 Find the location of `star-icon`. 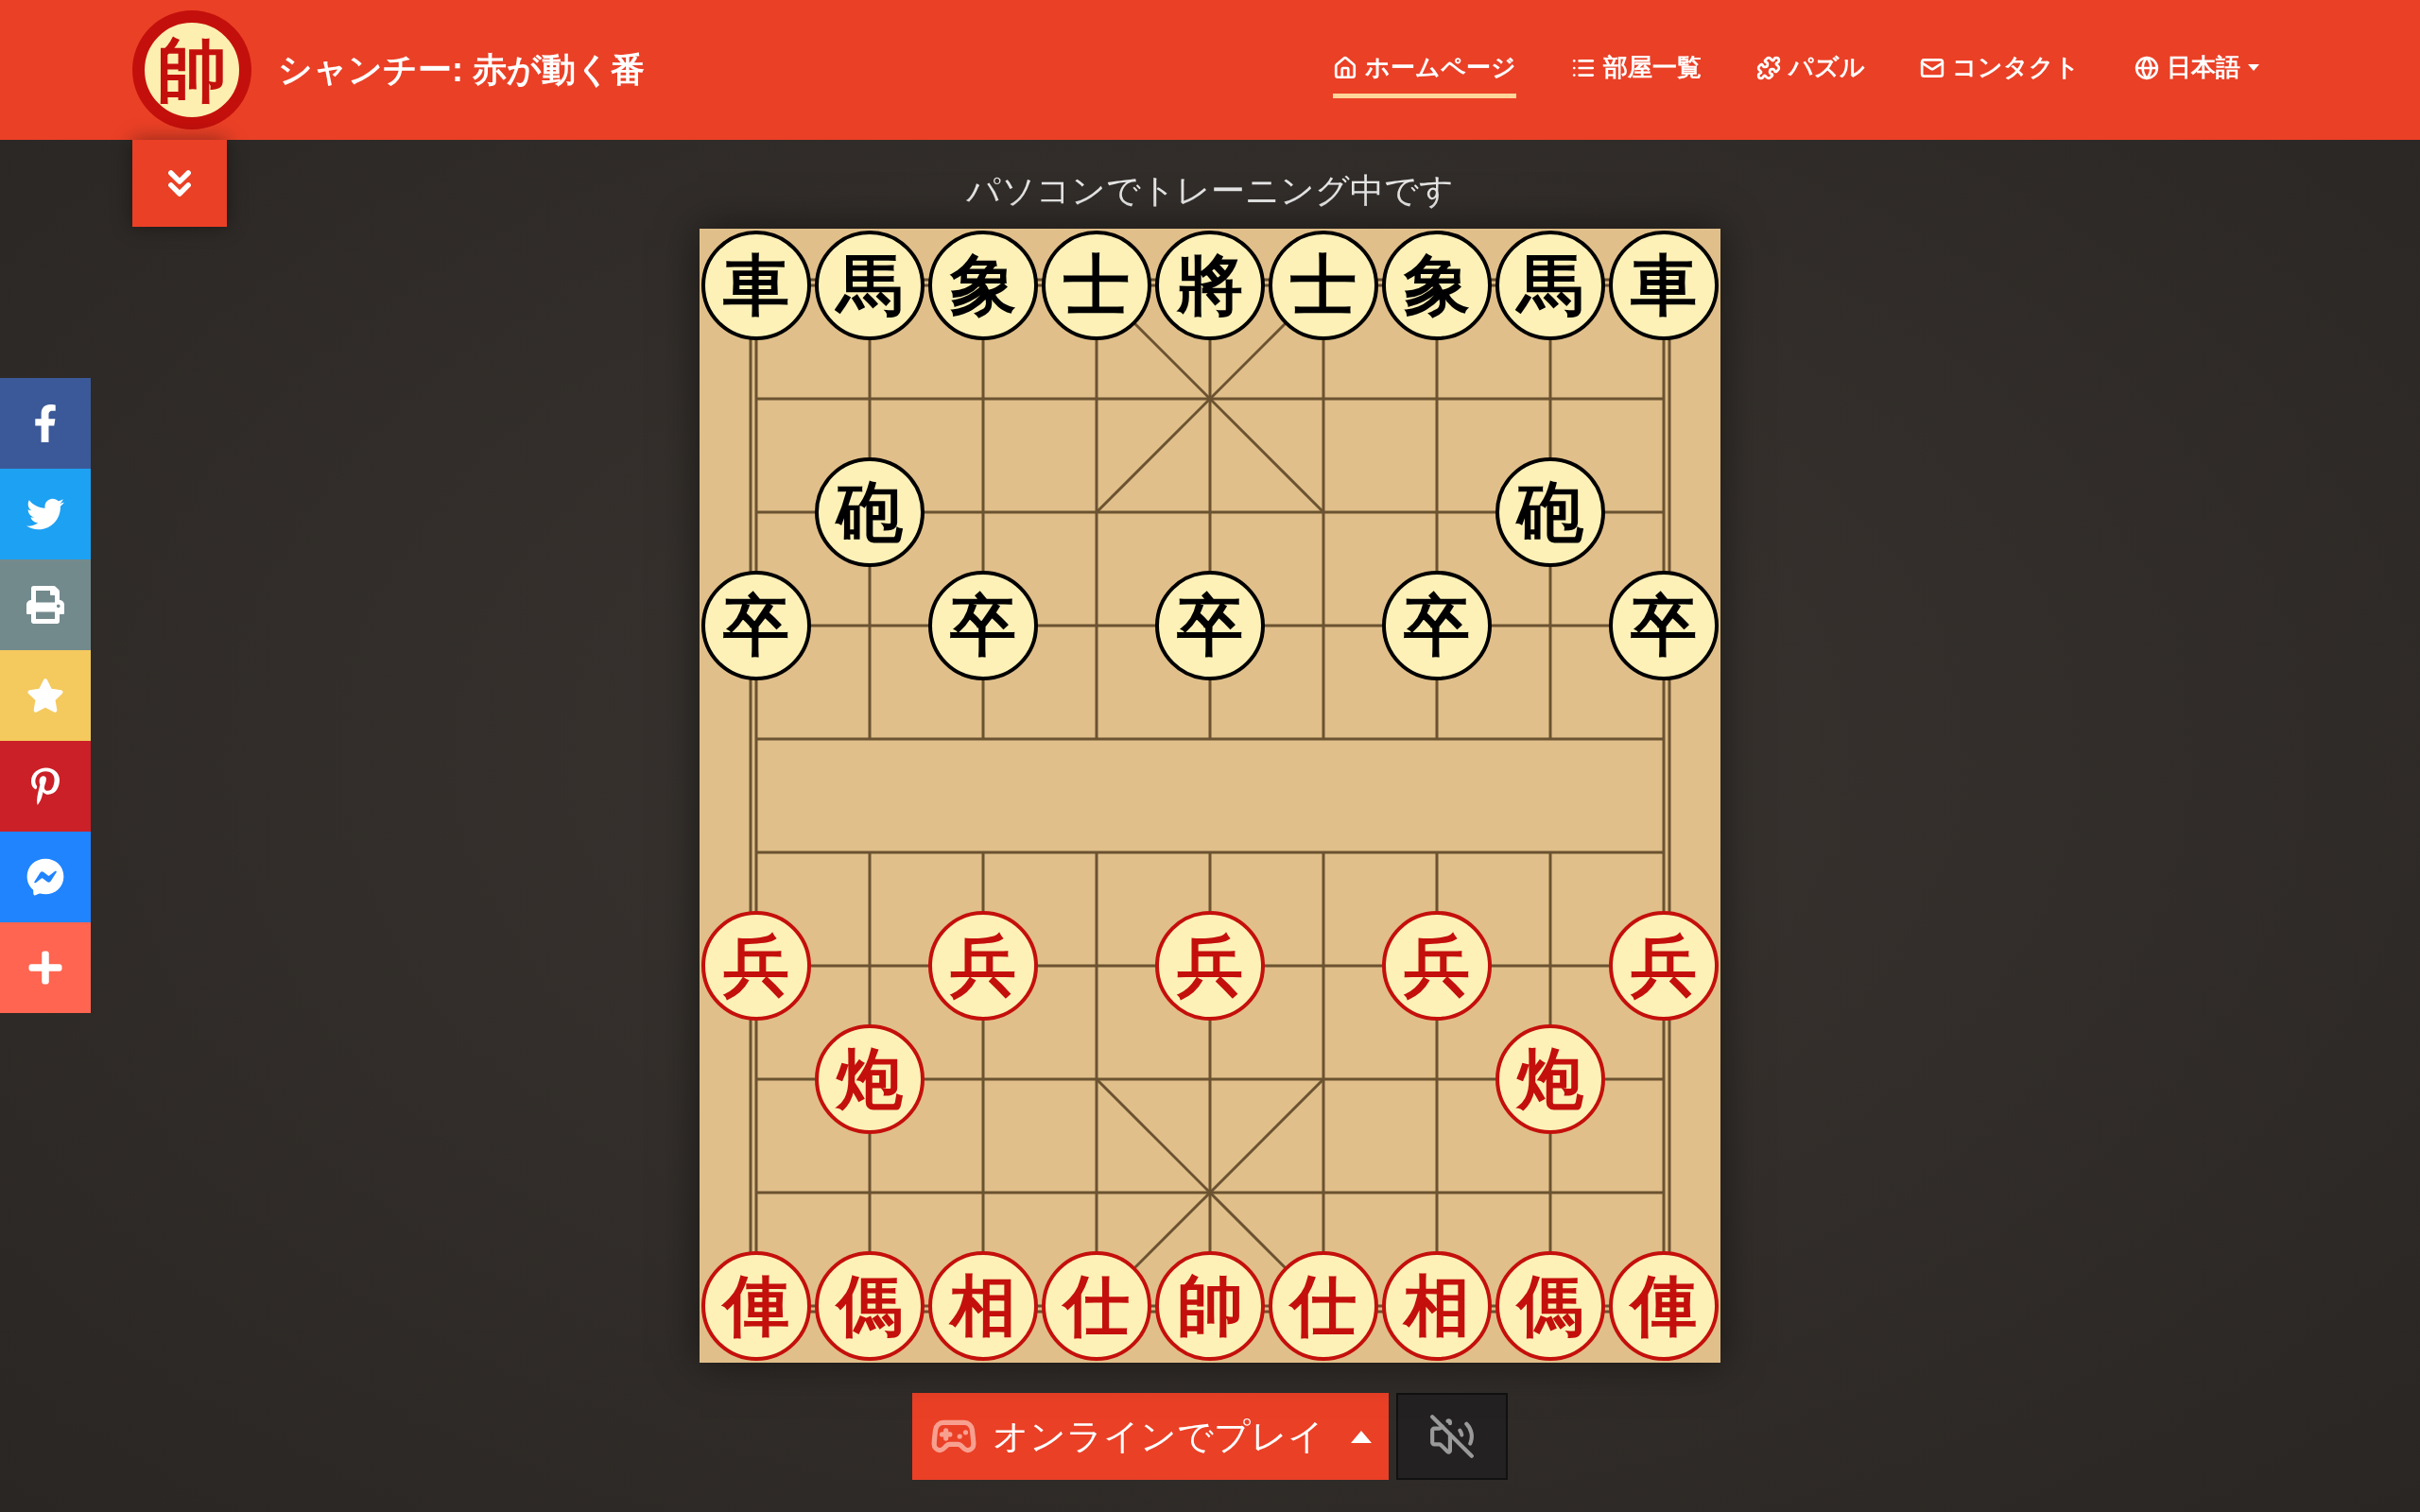

star-icon is located at coordinates (45, 695).